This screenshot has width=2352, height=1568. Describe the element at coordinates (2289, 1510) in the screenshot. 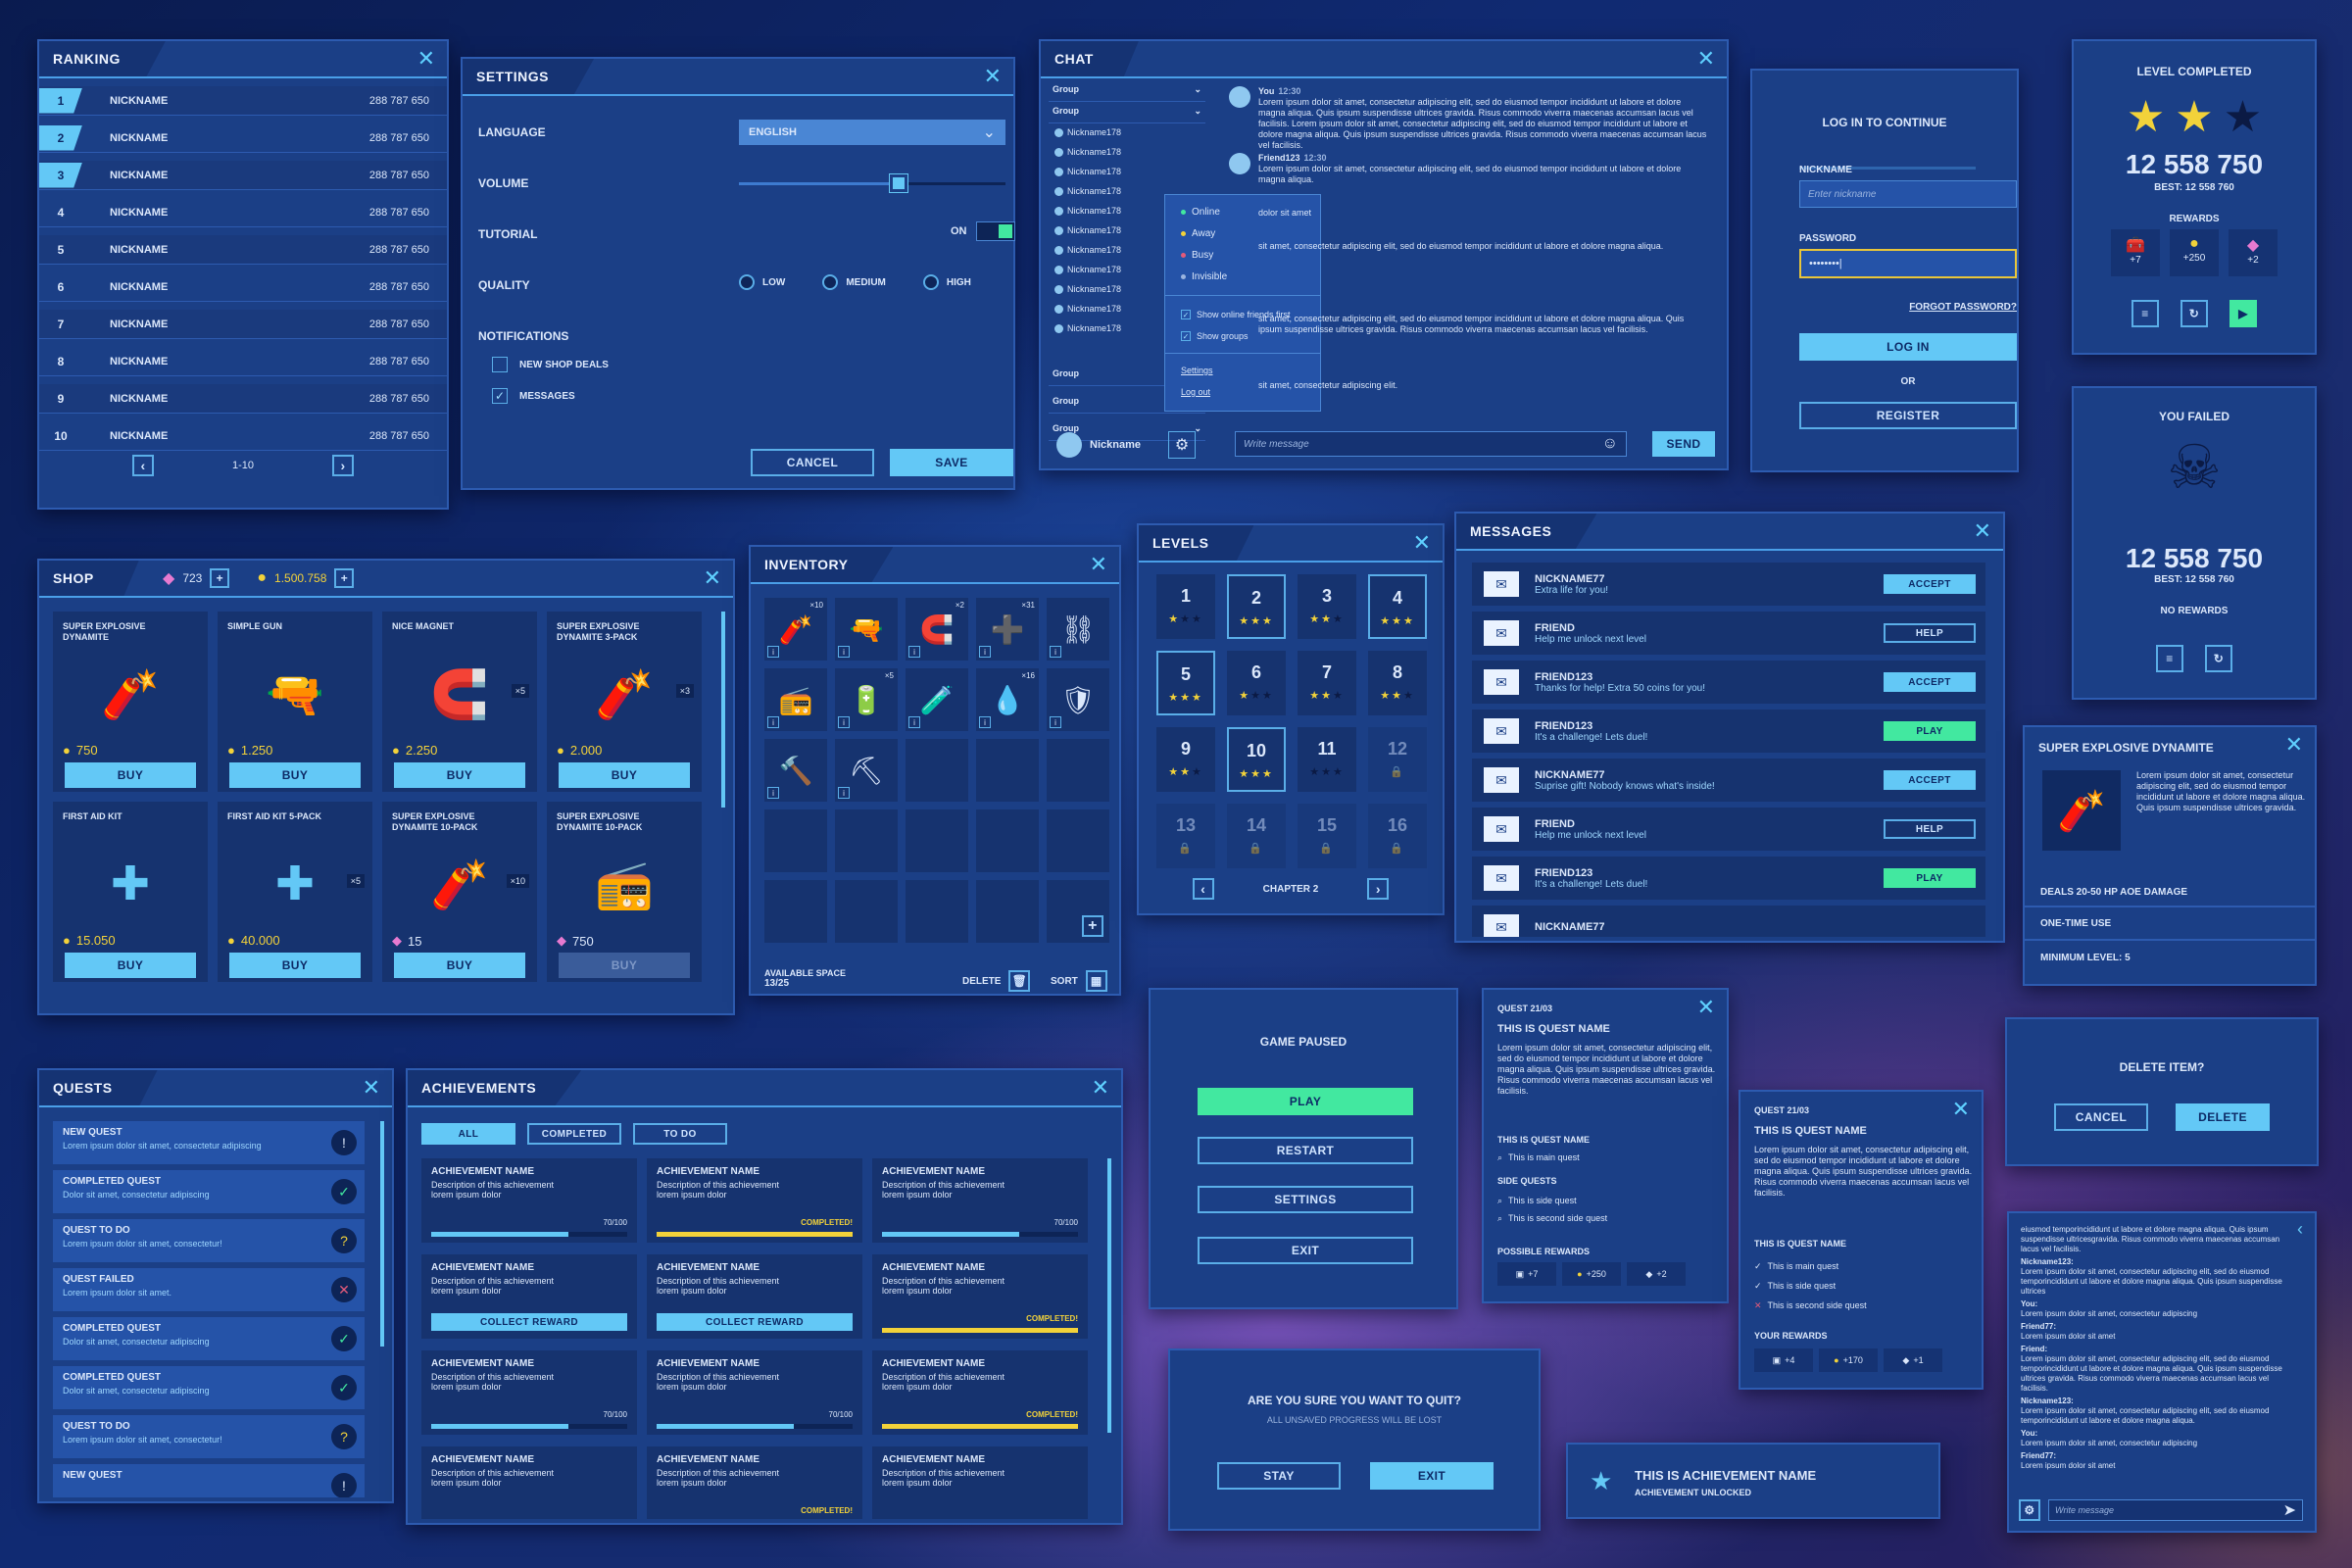

I see `send-icon: ➤` at that location.